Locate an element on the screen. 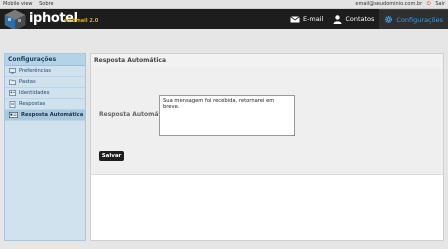  sidebar-item-label: Respostas is located at coordinates (32, 104).